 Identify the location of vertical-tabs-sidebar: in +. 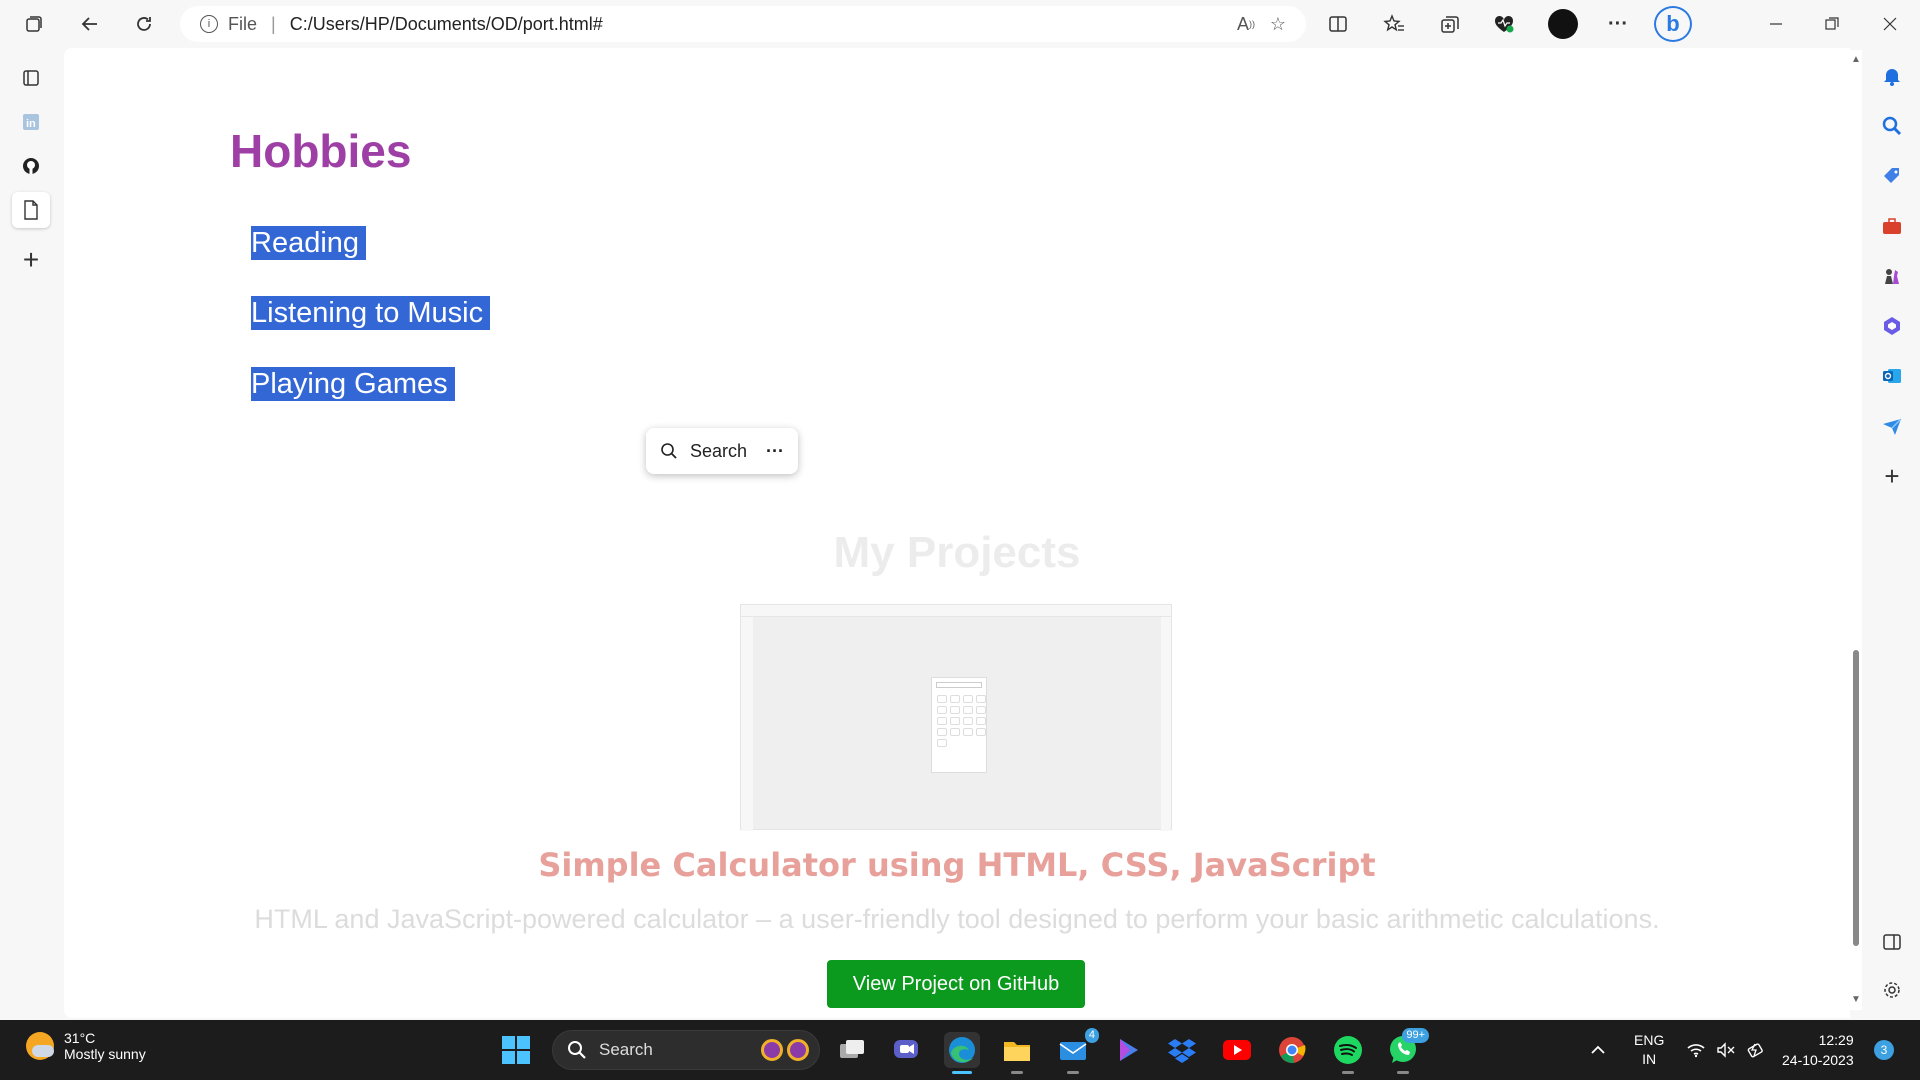
(31, 534).